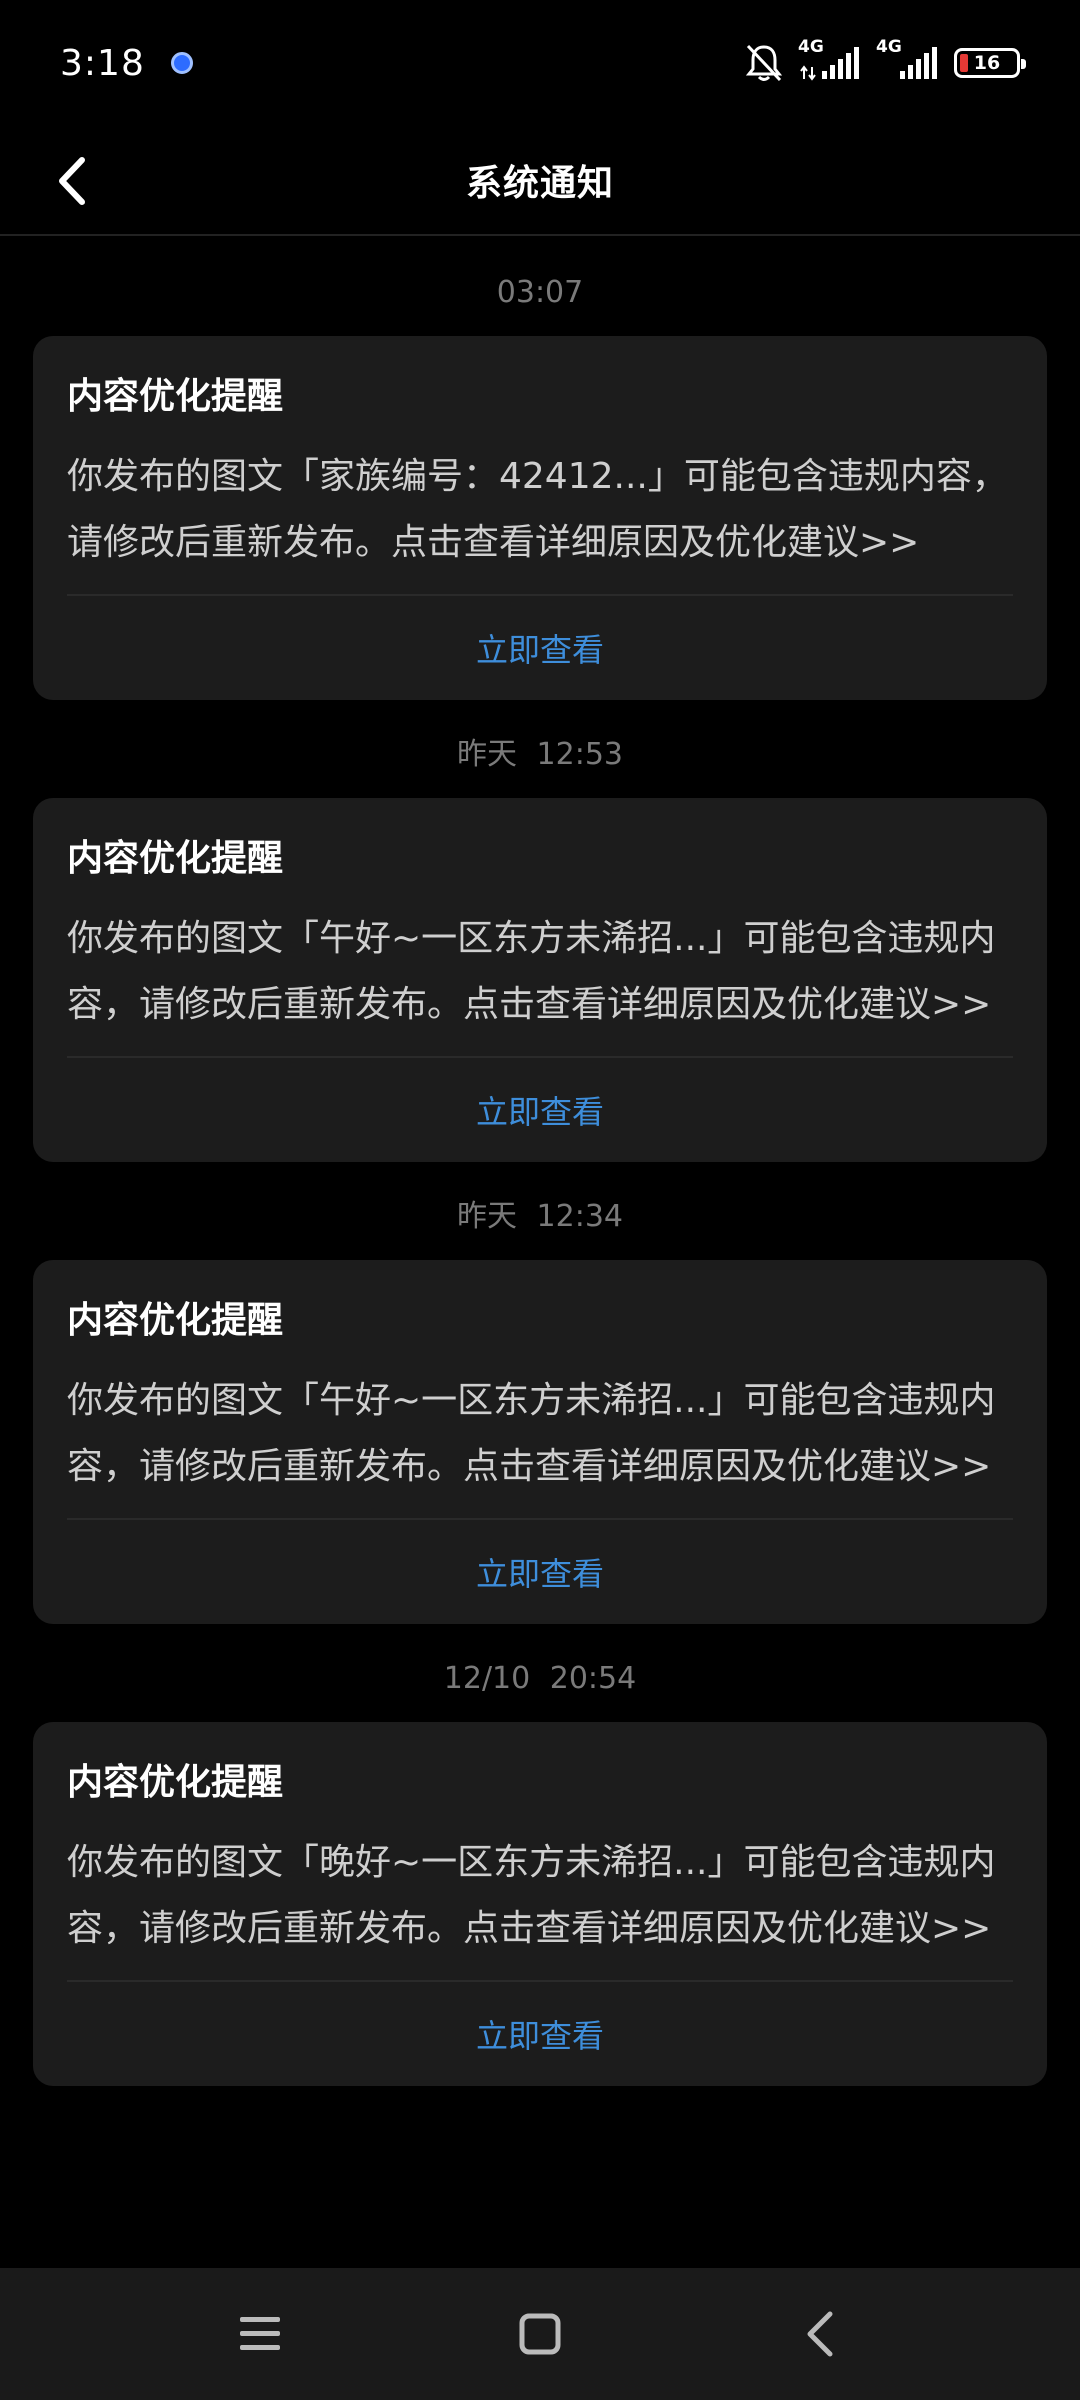  Describe the element at coordinates (540, 1216) in the screenshot. I see `notification-timestamp: 昨天 12:34` at that location.